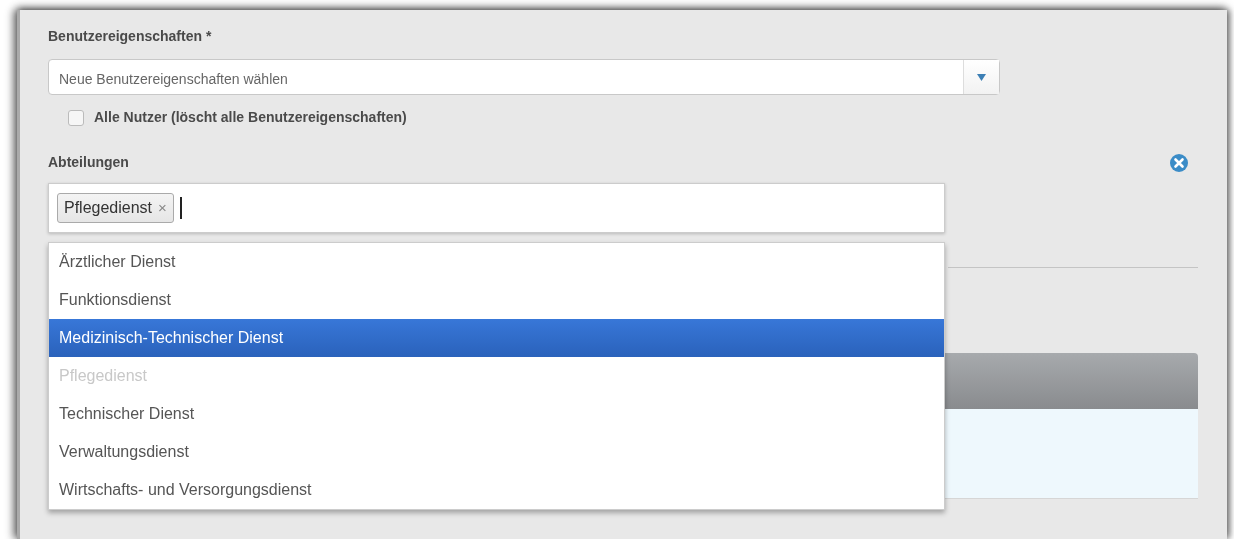 This screenshot has width=1234, height=539. Describe the element at coordinates (496, 208) in the screenshot. I see `tag-input-field: Pflegedienst ×` at that location.